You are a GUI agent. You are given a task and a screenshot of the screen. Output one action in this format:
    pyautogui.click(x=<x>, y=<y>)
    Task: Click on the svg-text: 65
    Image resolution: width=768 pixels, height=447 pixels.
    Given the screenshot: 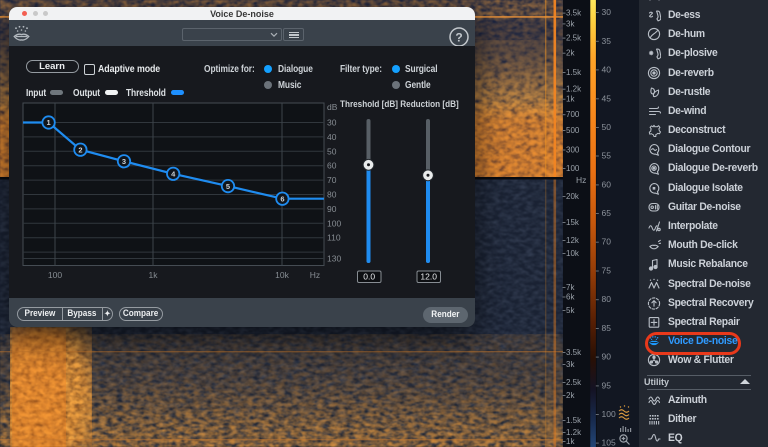 What is the action you would take?
    pyautogui.click(x=607, y=213)
    